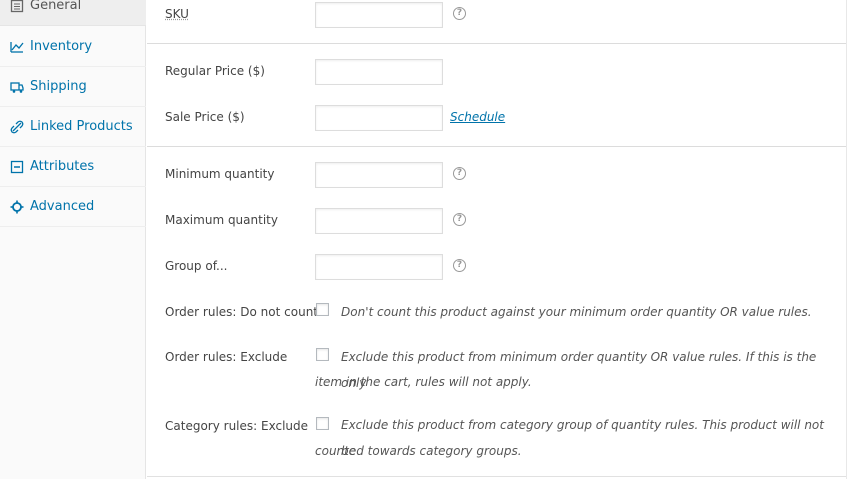 This screenshot has height=479, width=851. I want to click on tab-general: General, so click(73, 13).